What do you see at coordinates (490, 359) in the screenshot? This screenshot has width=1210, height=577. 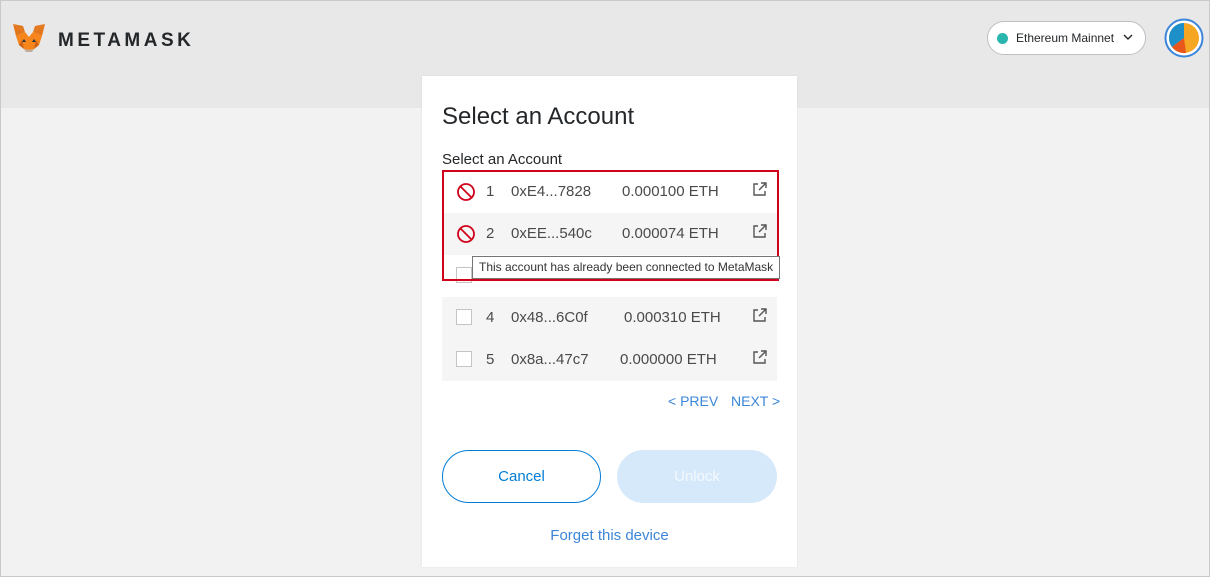 I see `account-index: 5` at bounding box center [490, 359].